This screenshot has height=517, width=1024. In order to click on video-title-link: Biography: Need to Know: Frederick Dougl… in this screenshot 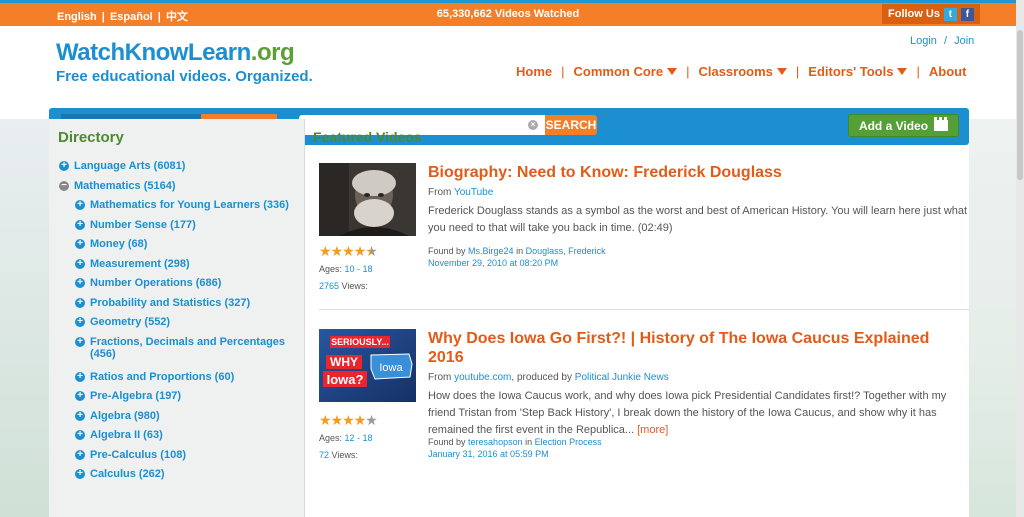, I will do `click(698, 172)`.